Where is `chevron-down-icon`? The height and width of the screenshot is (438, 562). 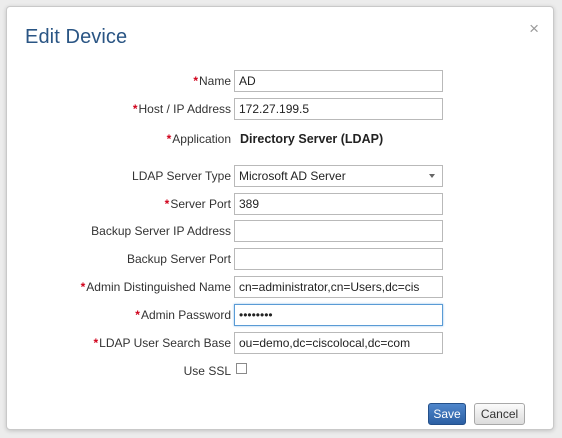
chevron-down-icon is located at coordinates (432, 176).